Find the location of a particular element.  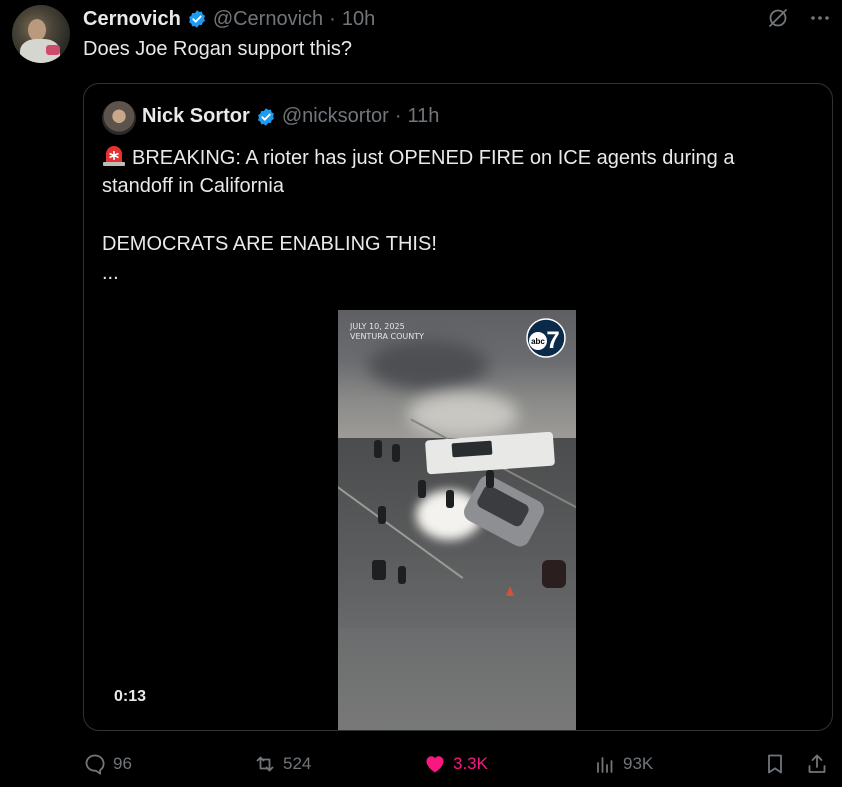

road-surface is located at coordinates (457, 679).